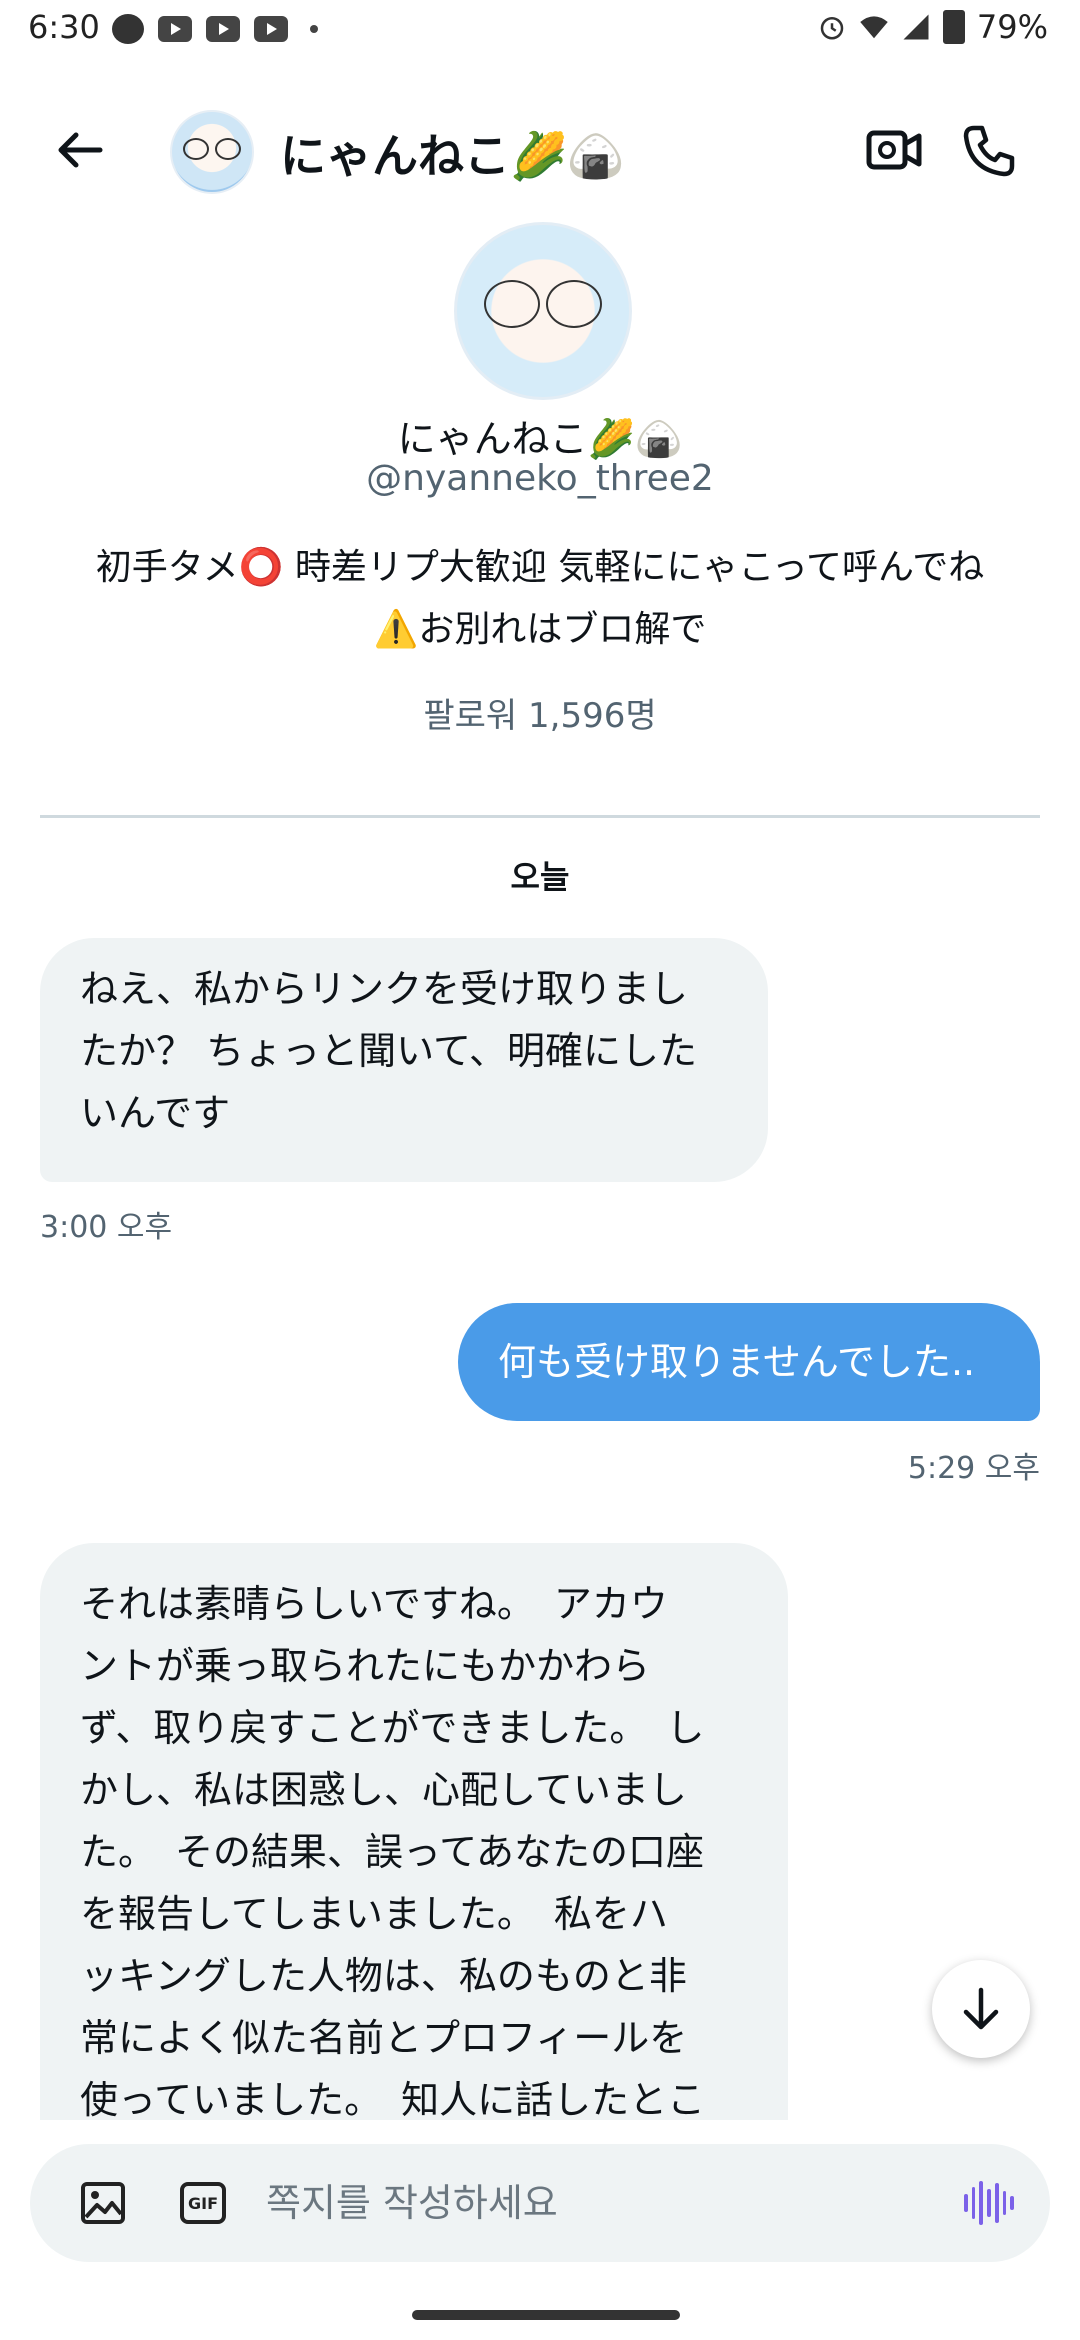 This screenshot has width=1080, height=2340. I want to click on profile-avatar, so click(543, 311).